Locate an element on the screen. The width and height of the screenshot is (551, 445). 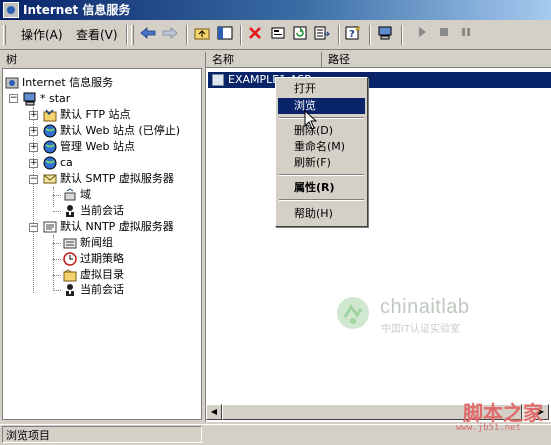
expiration-clock-icon is located at coordinates (70, 259).